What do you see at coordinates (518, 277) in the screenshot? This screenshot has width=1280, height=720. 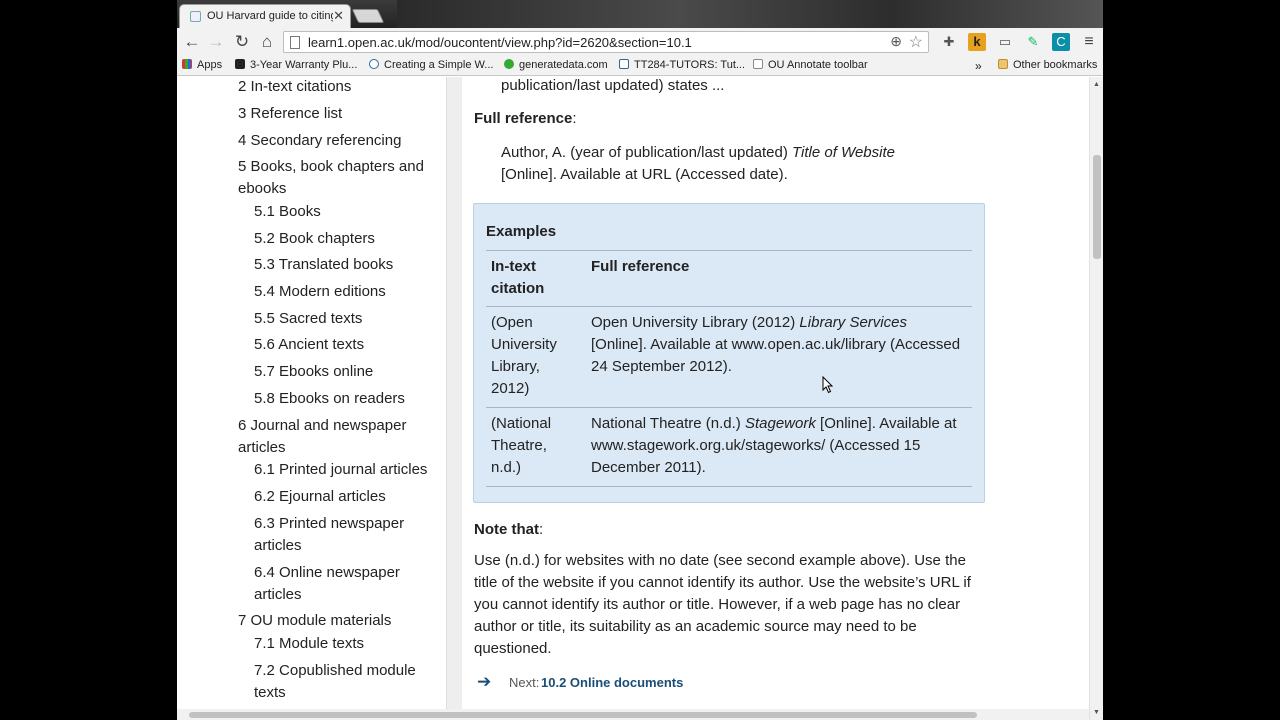 I see `col-header-citation: In-text citation` at bounding box center [518, 277].